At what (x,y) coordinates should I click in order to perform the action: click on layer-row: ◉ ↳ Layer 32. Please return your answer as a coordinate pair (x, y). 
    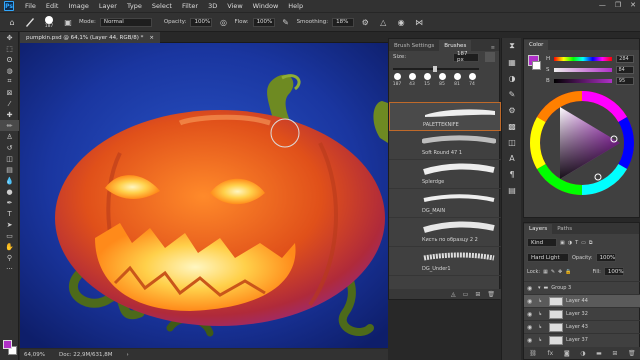
    Looking at the image, I should click on (582, 313).